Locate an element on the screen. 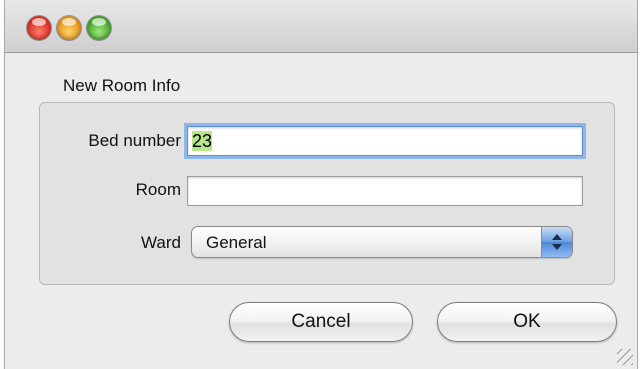 This screenshot has height=369, width=644. cancel-button: Cancel is located at coordinates (321, 322).